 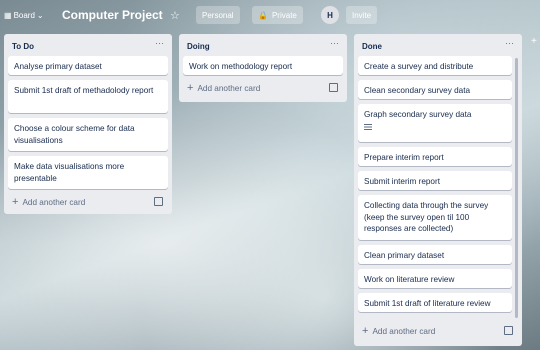 I want to click on card: Work on methodology report, so click(x=263, y=65).